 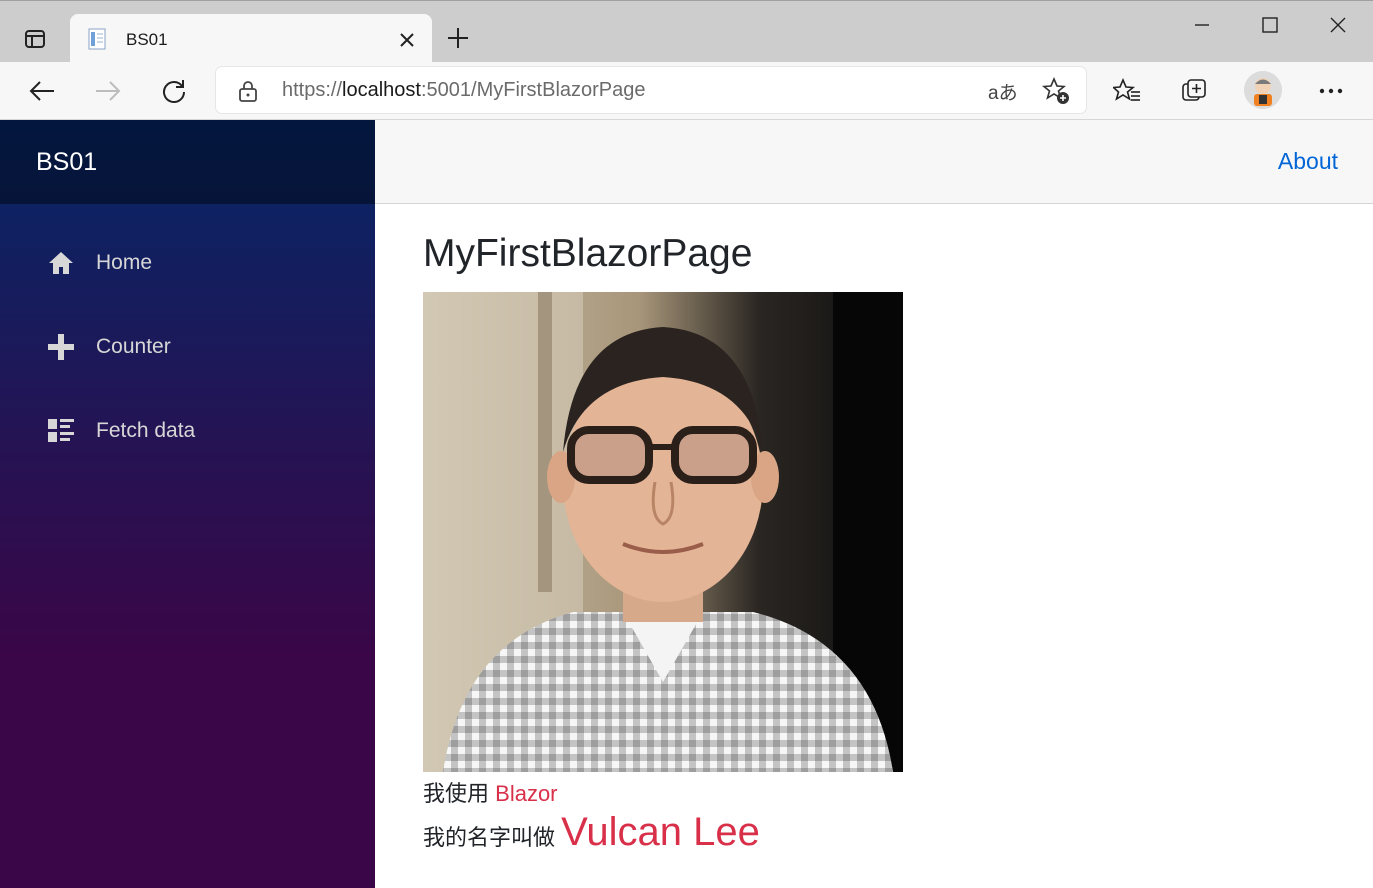 I want to click on collections-icon, so click(x=1194, y=90).